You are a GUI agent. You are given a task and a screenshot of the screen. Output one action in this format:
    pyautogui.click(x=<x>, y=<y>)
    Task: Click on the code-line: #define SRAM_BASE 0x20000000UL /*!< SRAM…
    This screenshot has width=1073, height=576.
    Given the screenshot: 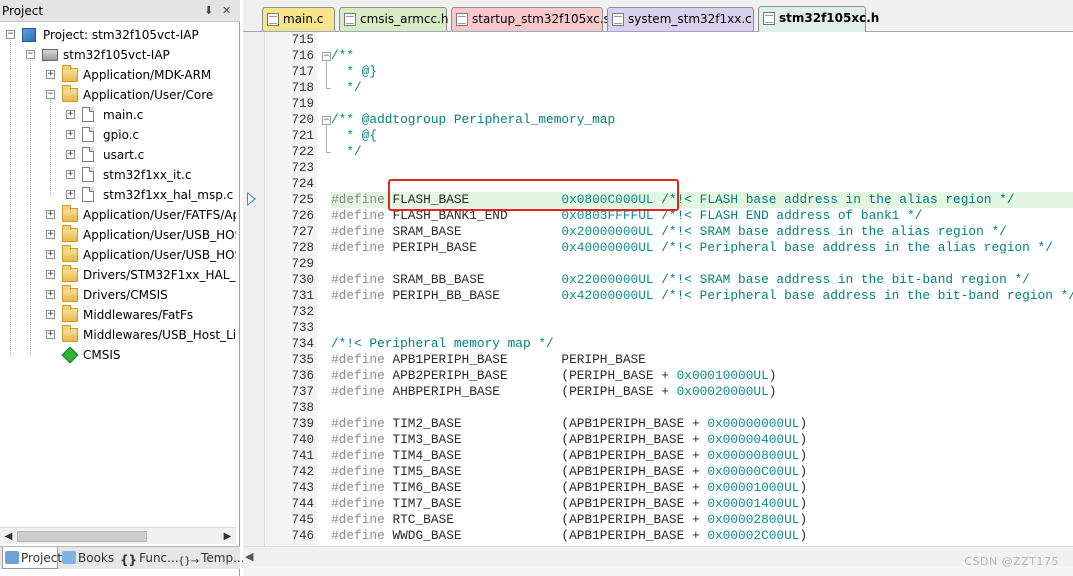 What is the action you would take?
    pyautogui.click(x=702, y=232)
    